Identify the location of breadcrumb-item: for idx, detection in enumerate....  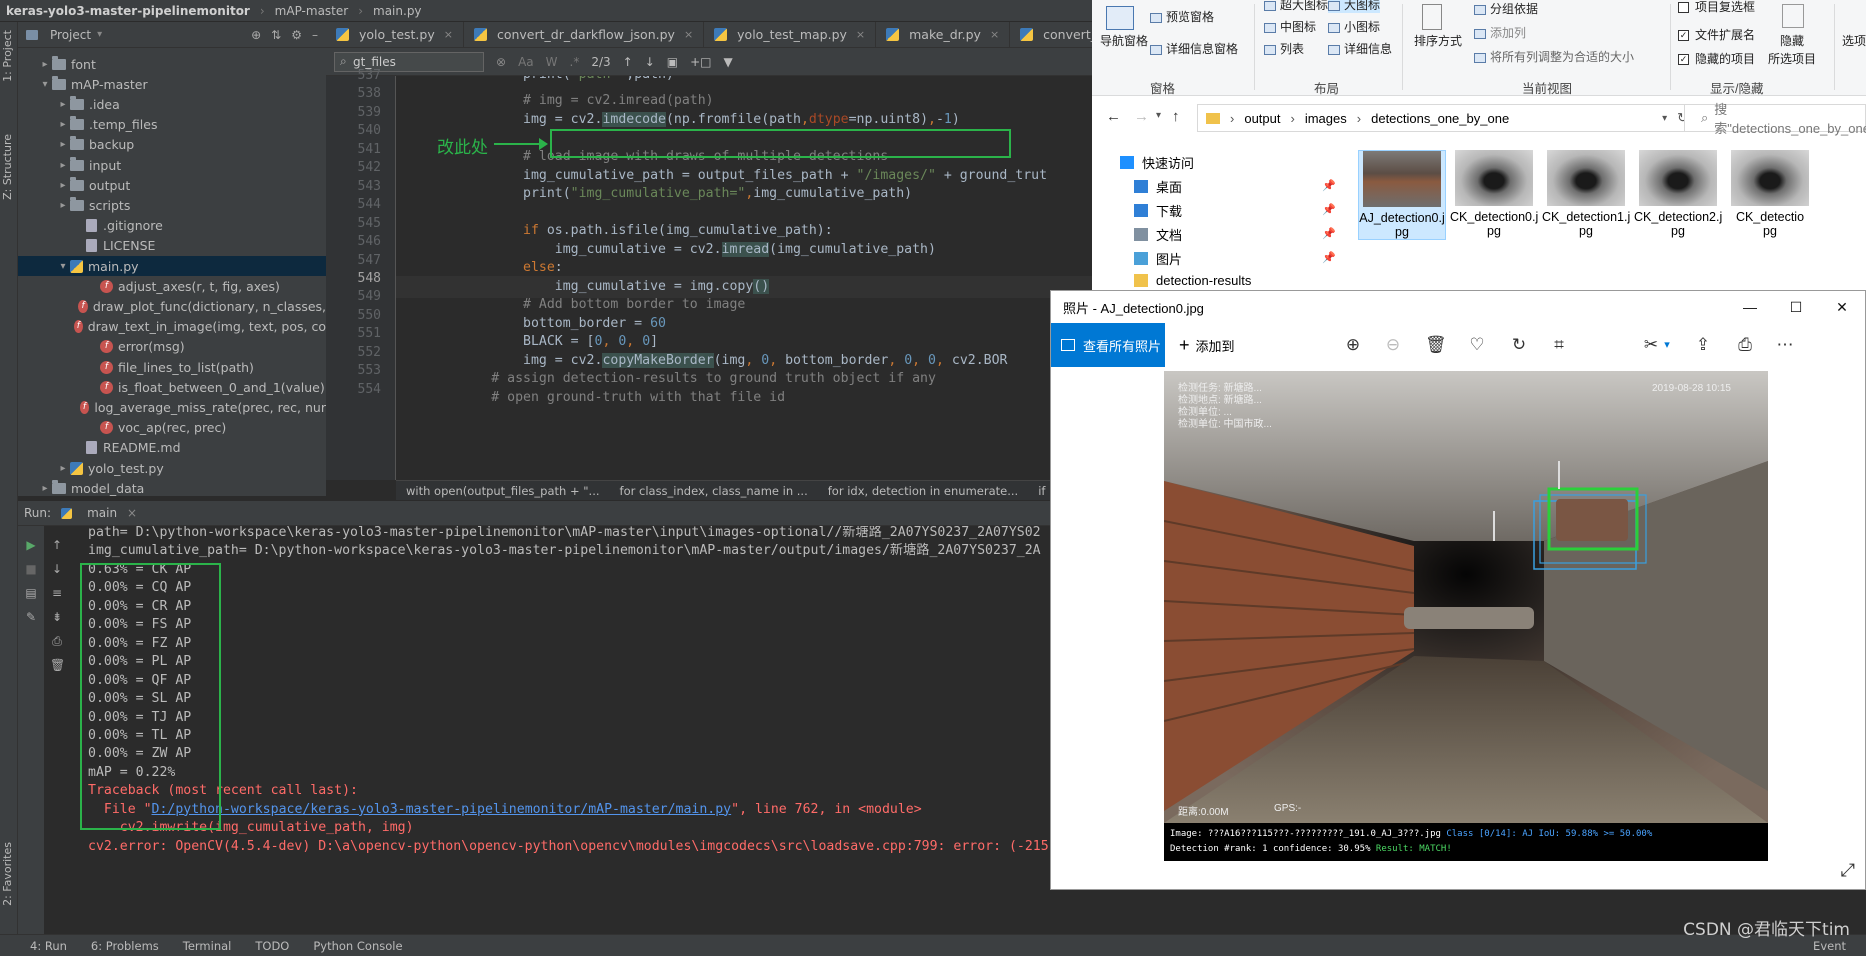
(923, 491).